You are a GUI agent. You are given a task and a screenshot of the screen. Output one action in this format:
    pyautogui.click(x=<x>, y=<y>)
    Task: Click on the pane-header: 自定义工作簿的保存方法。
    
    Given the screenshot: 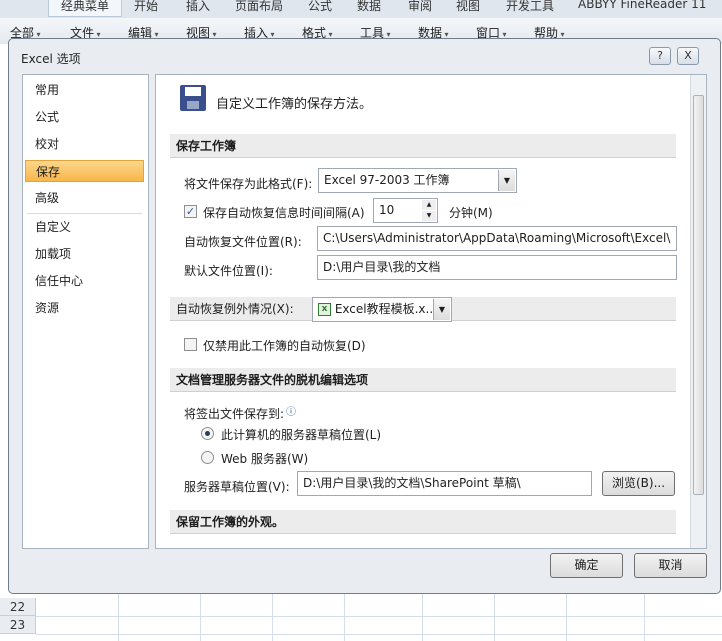 What is the action you would take?
    pyautogui.click(x=294, y=104)
    